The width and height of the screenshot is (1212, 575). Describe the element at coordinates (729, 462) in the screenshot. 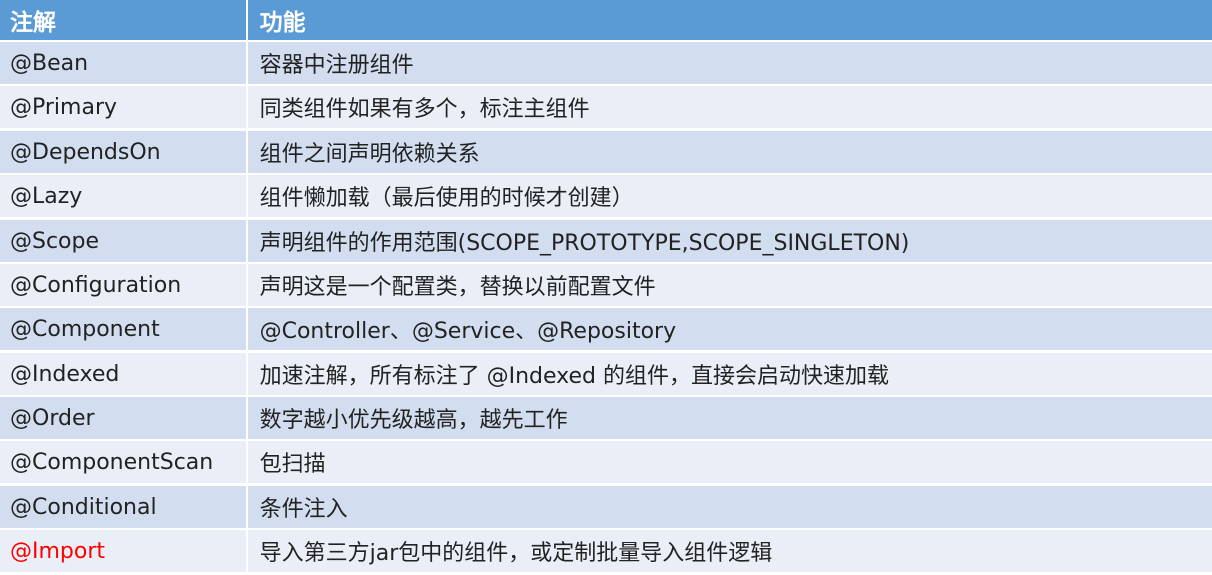

I see `function-cell: 包扫描` at that location.